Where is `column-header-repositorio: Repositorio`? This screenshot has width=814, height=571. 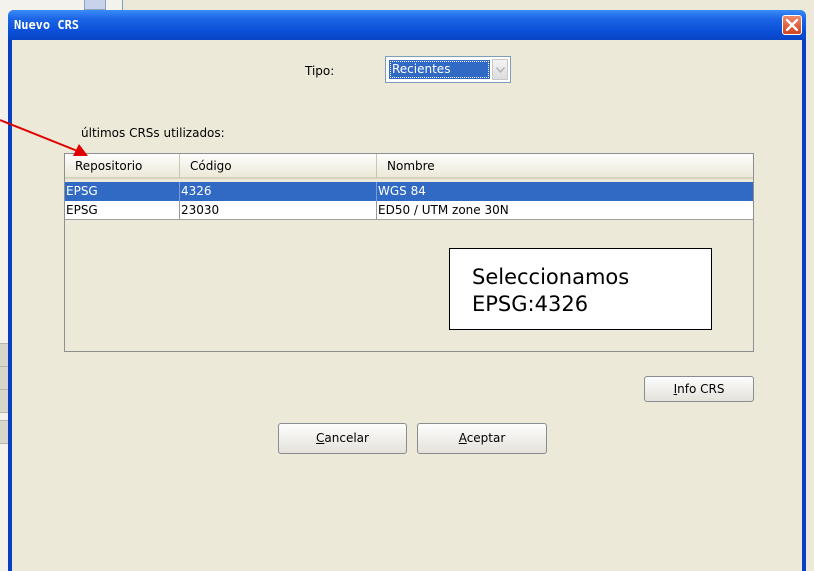
column-header-repositorio: Repositorio is located at coordinates (122, 166).